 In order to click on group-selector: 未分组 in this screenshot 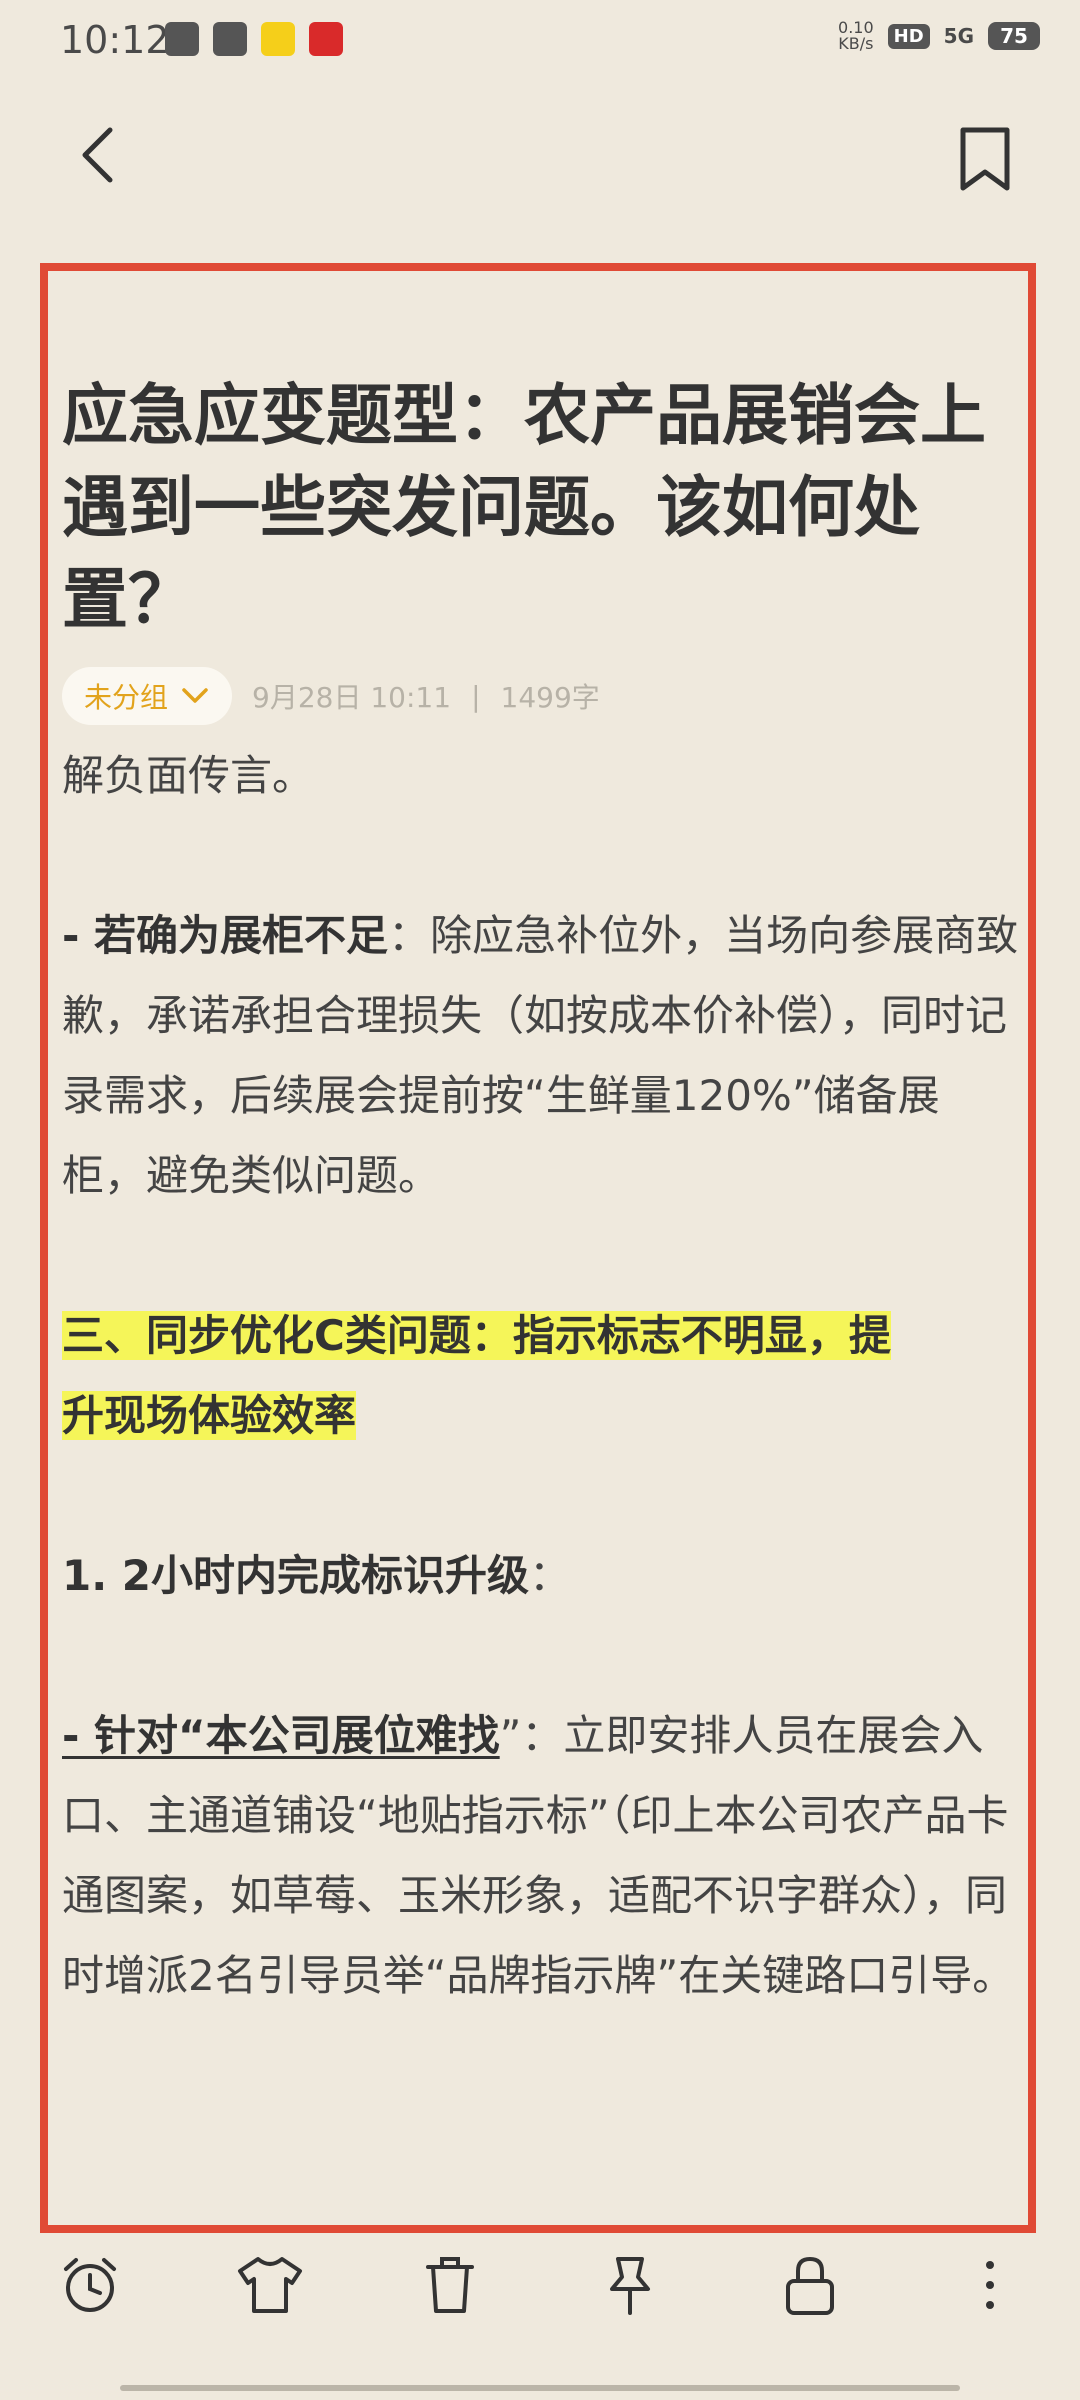, I will do `click(147, 696)`.